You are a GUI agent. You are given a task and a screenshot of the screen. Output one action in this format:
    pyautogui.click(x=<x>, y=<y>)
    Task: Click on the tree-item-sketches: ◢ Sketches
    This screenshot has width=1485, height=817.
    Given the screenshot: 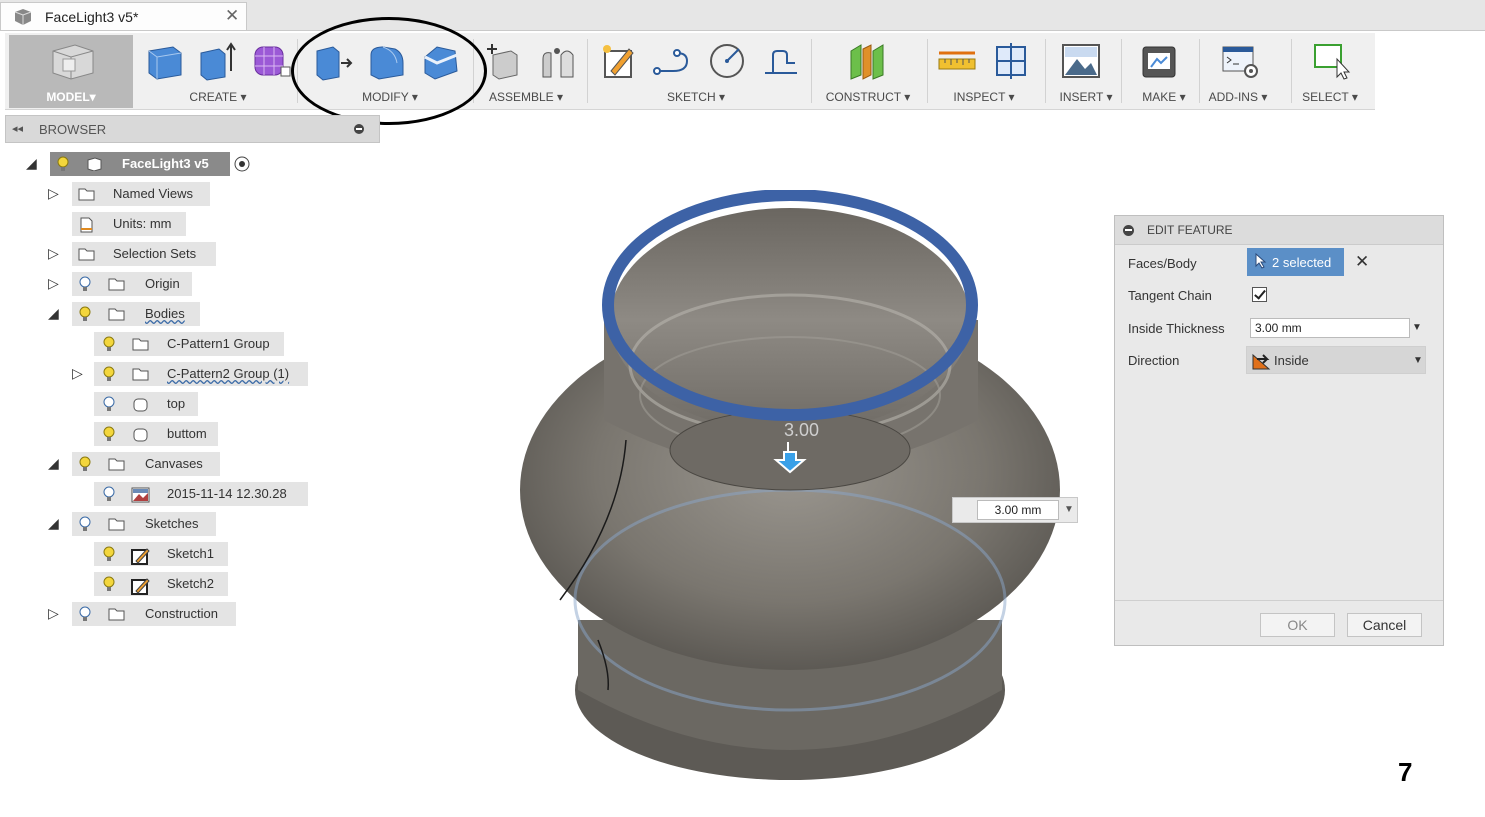 What is the action you would take?
    pyautogui.click(x=148, y=524)
    